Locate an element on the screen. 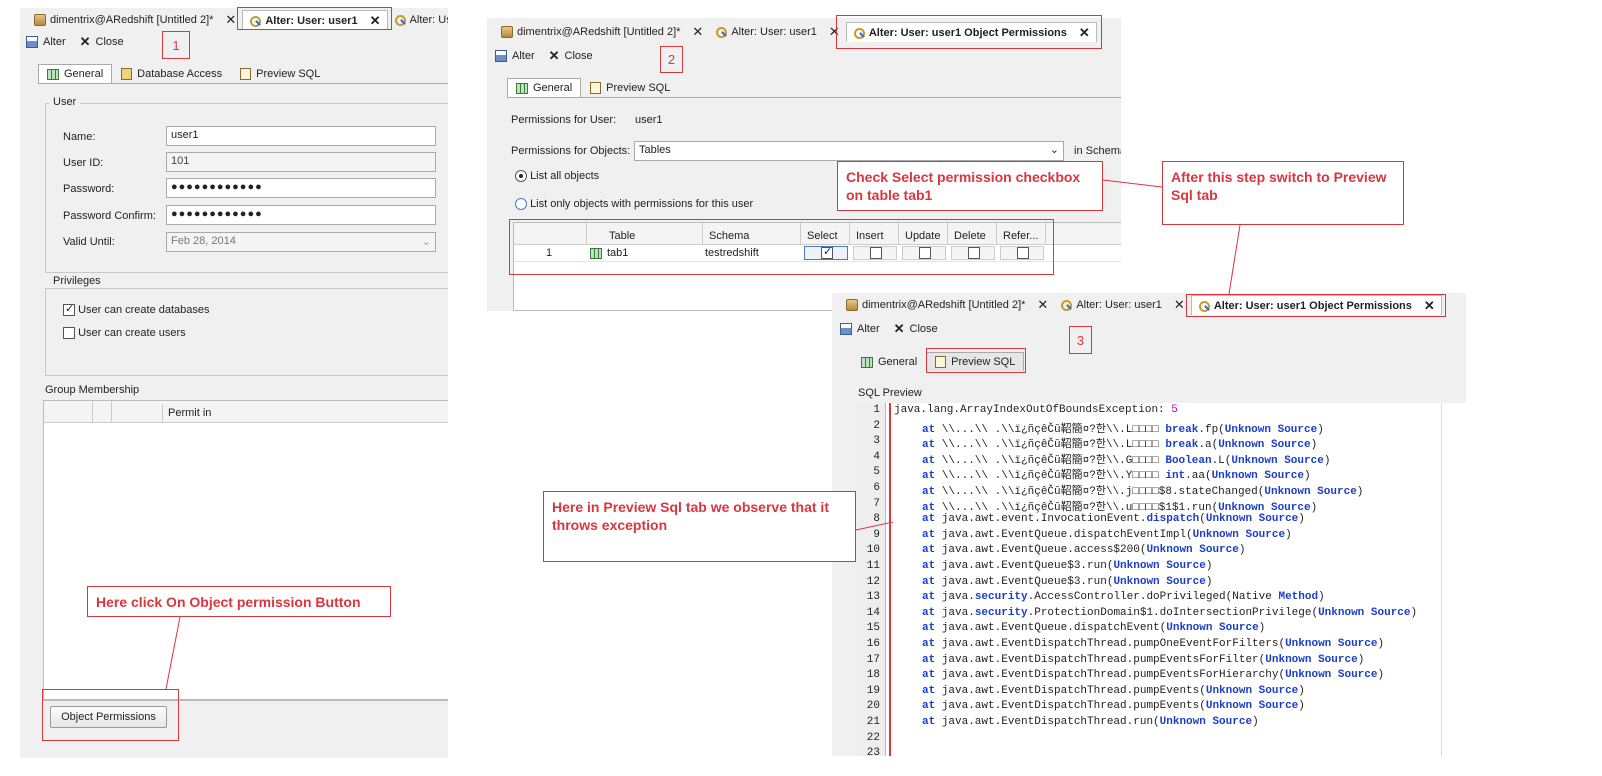  password-confirm-field: ●●●●●●●●●●●● is located at coordinates (301, 215).